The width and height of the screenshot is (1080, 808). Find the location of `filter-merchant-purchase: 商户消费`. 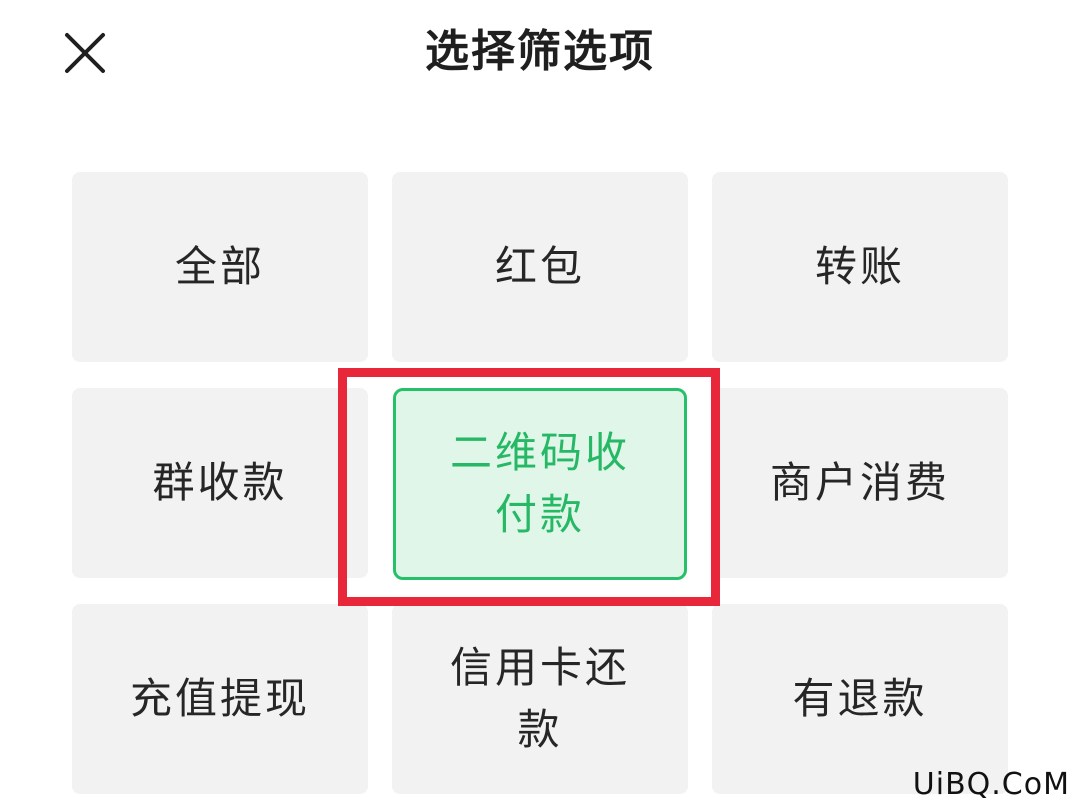

filter-merchant-purchase: 商户消费 is located at coordinates (860, 483).